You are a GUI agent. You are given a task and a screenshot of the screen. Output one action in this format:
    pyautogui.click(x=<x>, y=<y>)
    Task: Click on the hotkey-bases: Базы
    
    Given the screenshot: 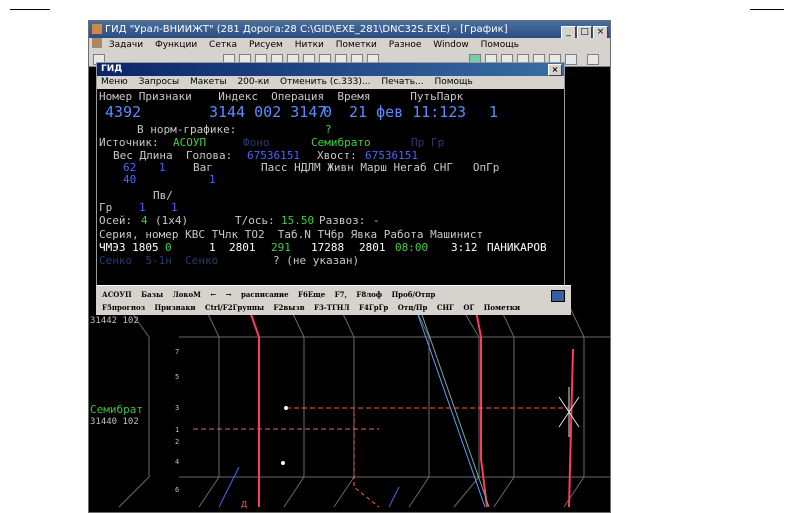 What is the action you would take?
    pyautogui.click(x=152, y=294)
    